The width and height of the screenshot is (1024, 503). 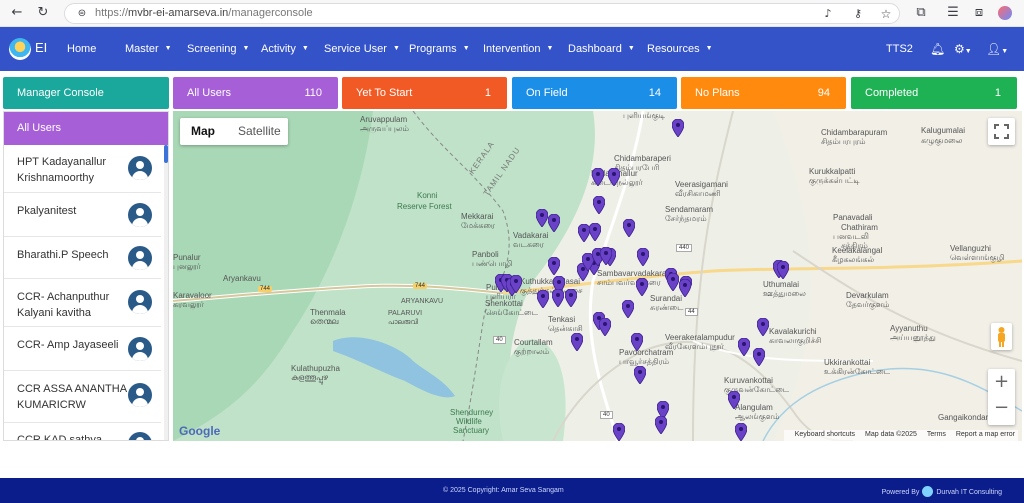 I want to click on zoom-out-button: −, so click(x=1001, y=407).